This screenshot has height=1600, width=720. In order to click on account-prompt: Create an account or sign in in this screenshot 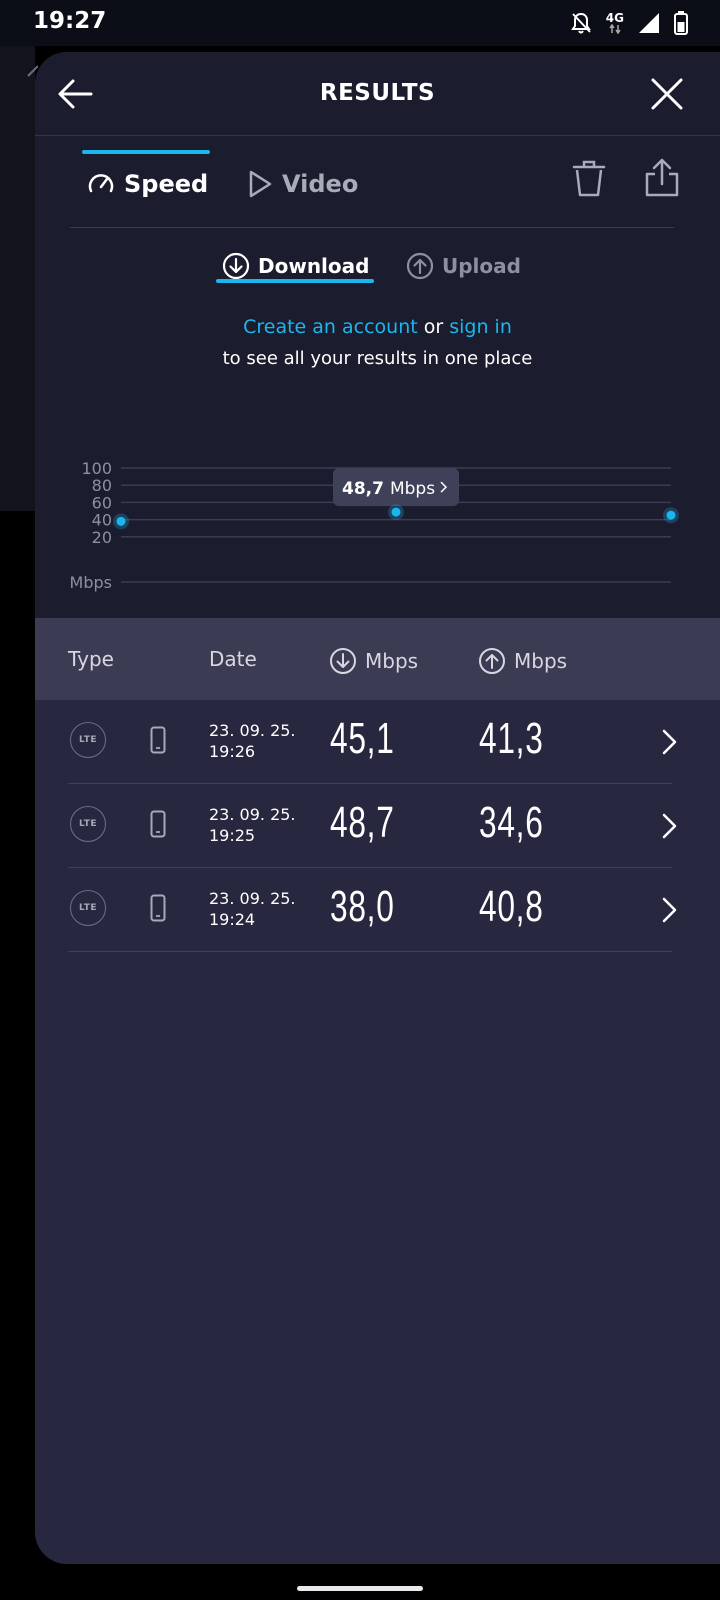, I will do `click(377, 327)`.